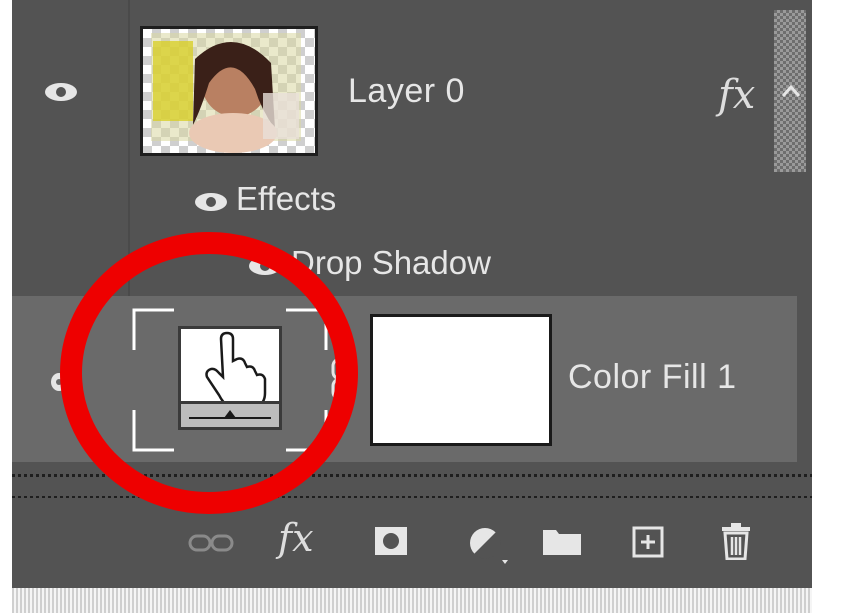  What do you see at coordinates (340, 379) in the screenshot?
I see `chain-link-icon` at bounding box center [340, 379].